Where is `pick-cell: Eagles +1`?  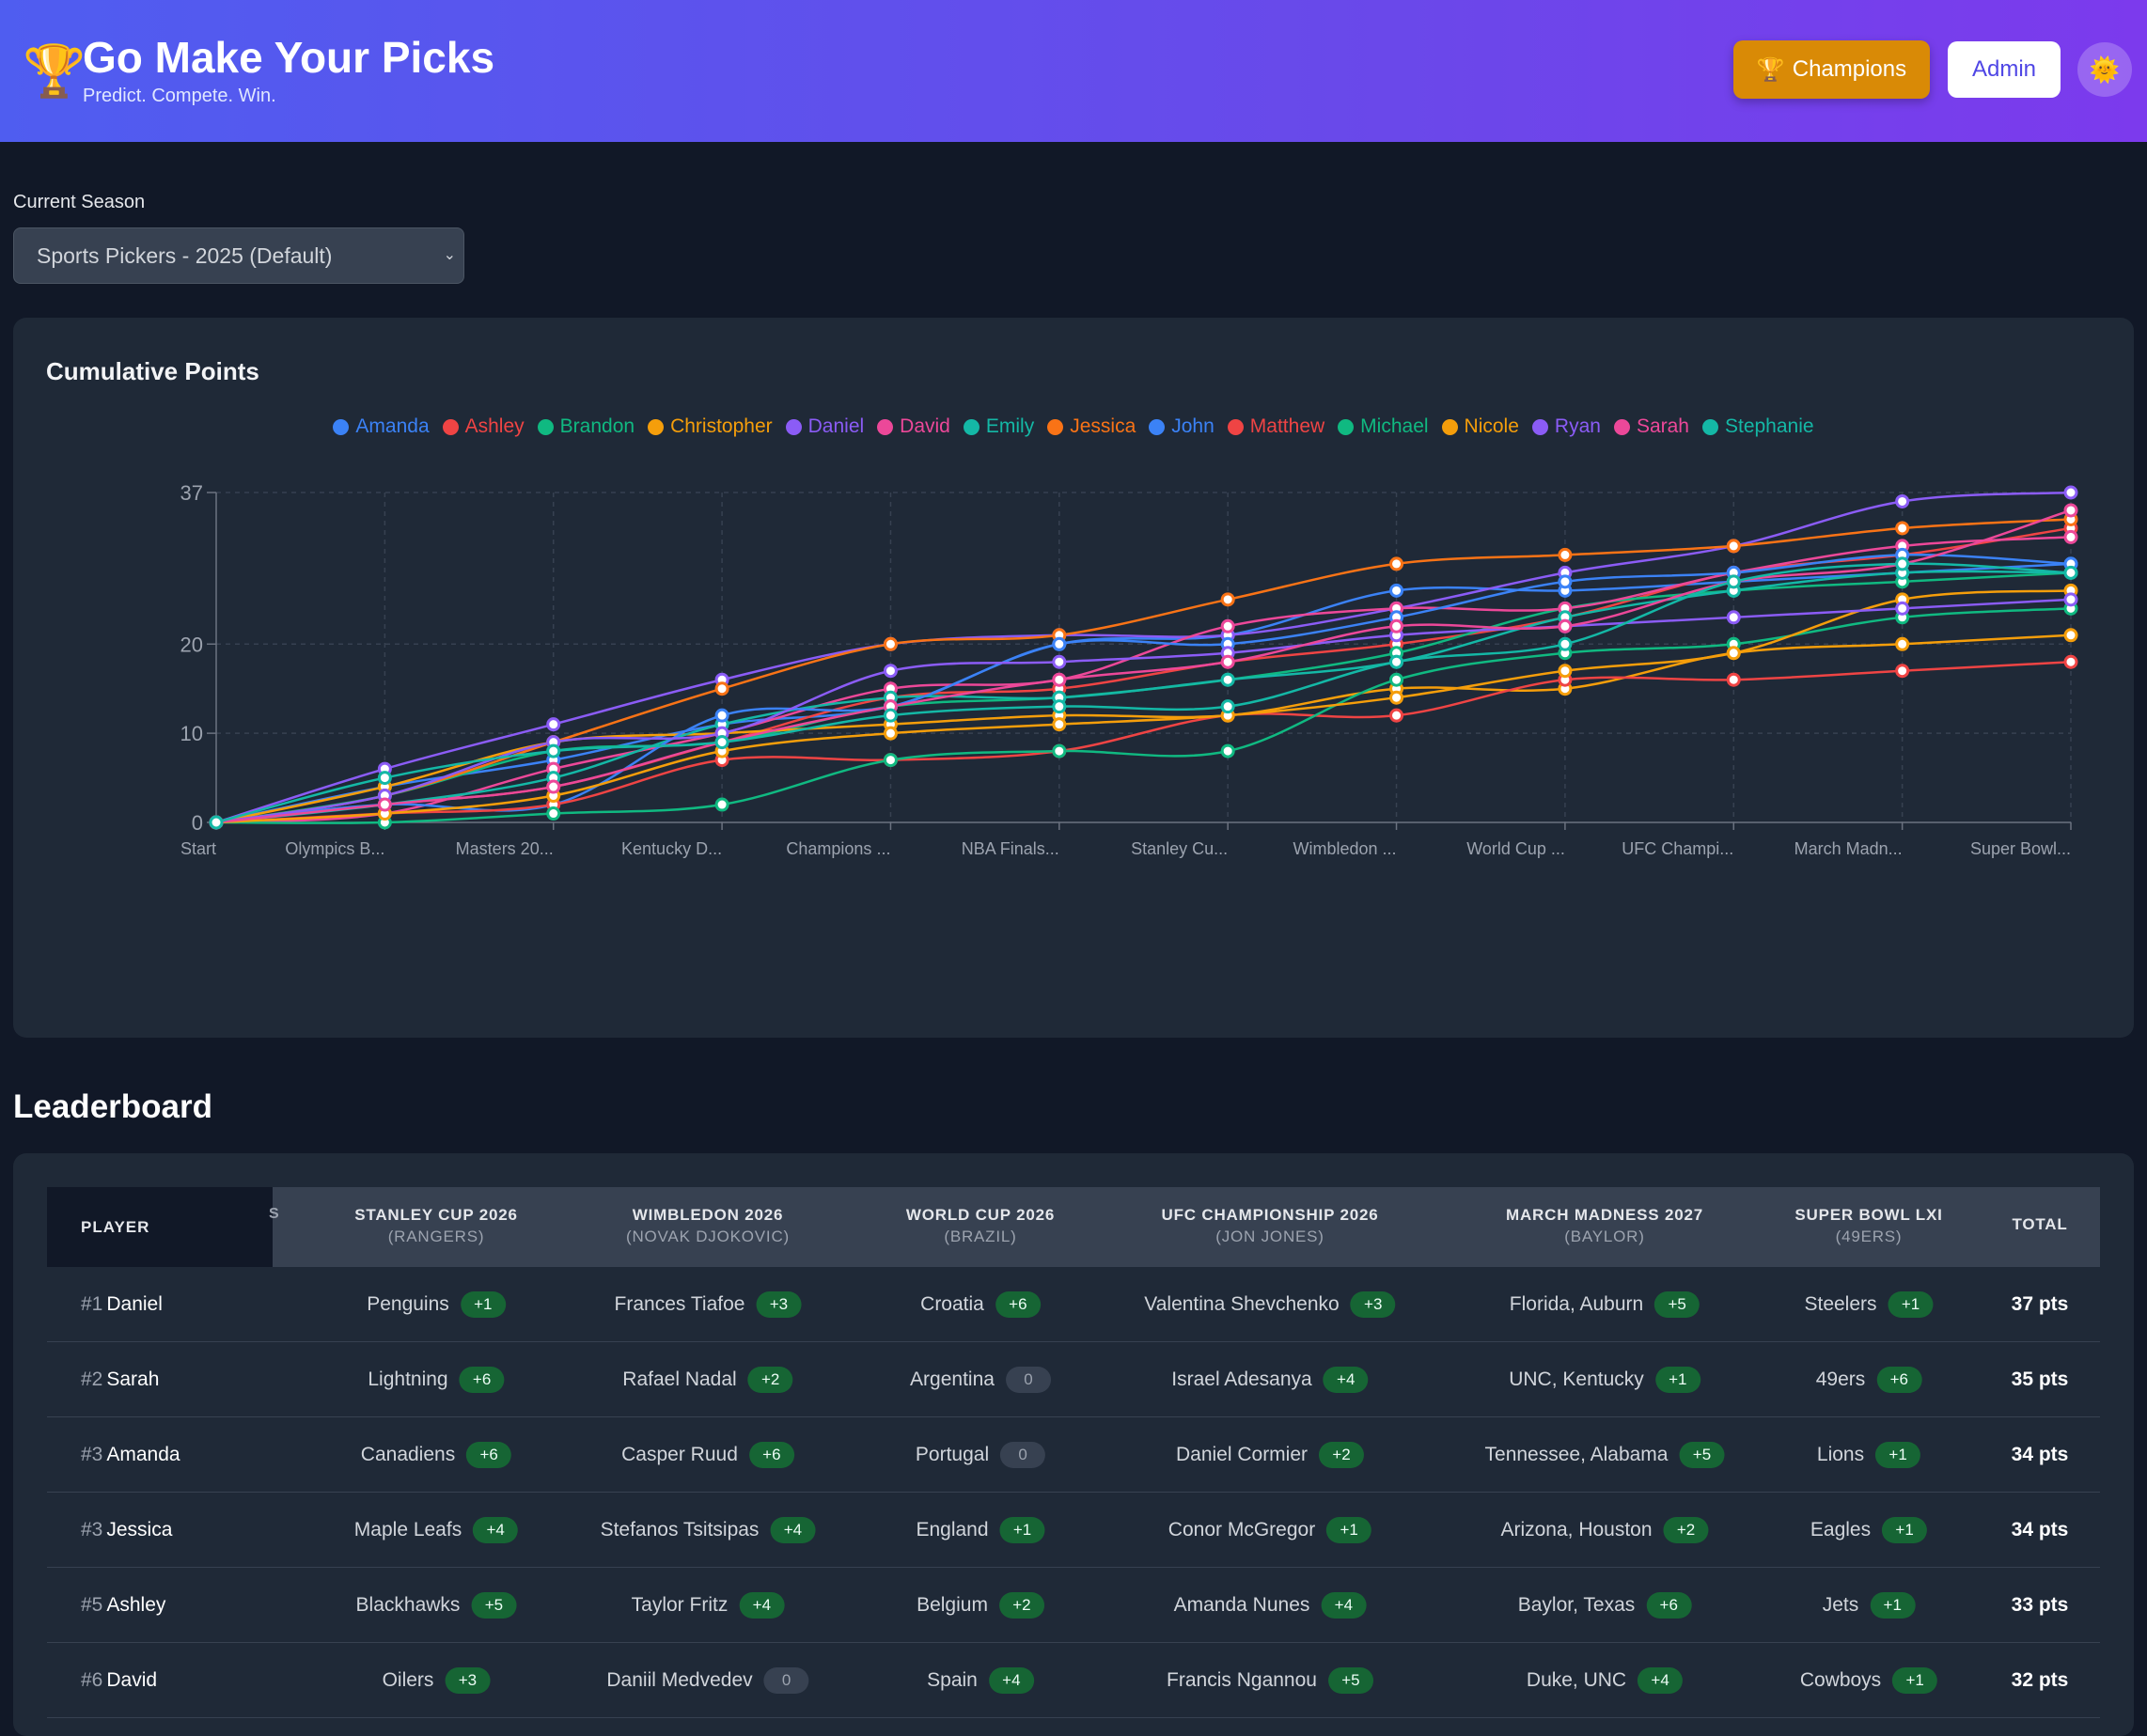 pick-cell: Eagles +1 is located at coordinates (1869, 1530).